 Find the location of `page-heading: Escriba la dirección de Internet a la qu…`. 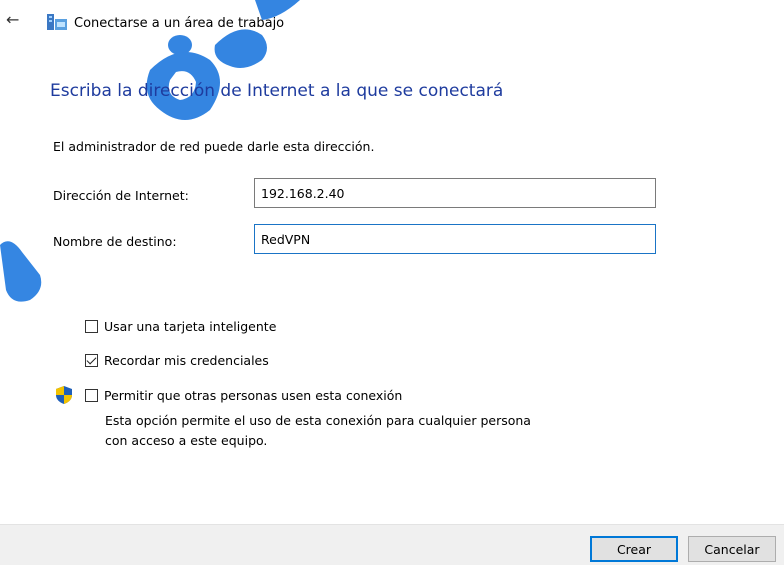

page-heading: Escriba la dirección de Internet a la qu… is located at coordinates (277, 91).